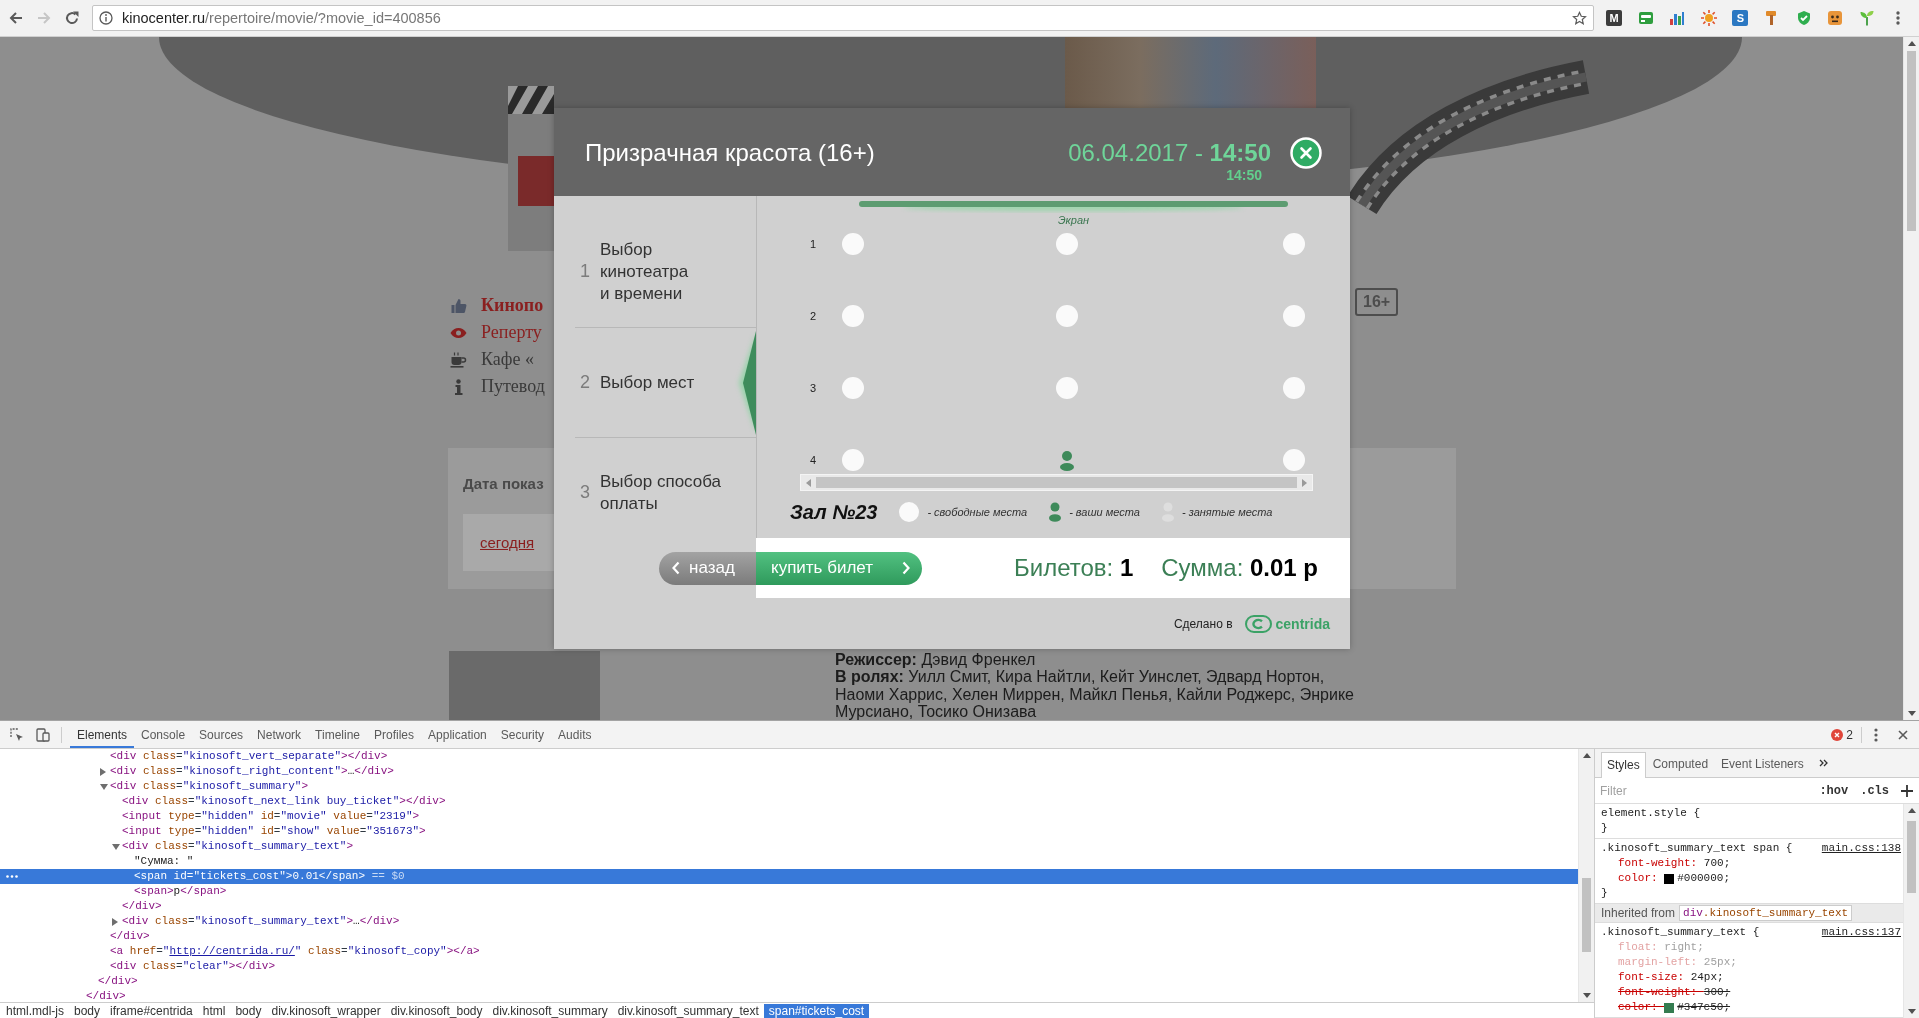 This screenshot has height=1018, width=1919. Describe the element at coordinates (35, 1010) in the screenshot. I see `breadcrumb: html.mdl-js` at that location.